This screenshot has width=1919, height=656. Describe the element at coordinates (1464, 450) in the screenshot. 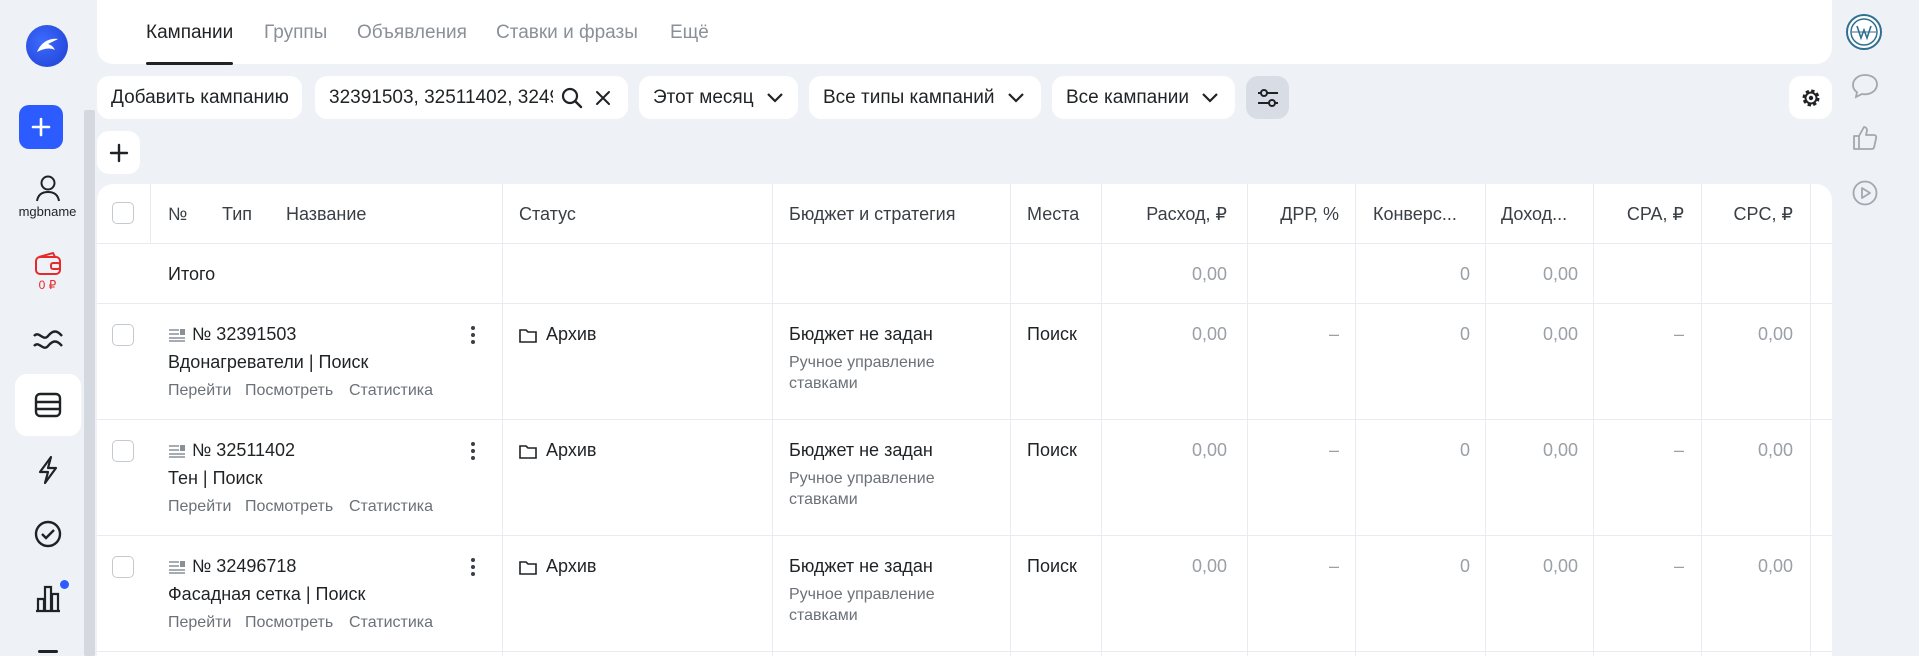

I see `campaign-conversions: 0` at that location.